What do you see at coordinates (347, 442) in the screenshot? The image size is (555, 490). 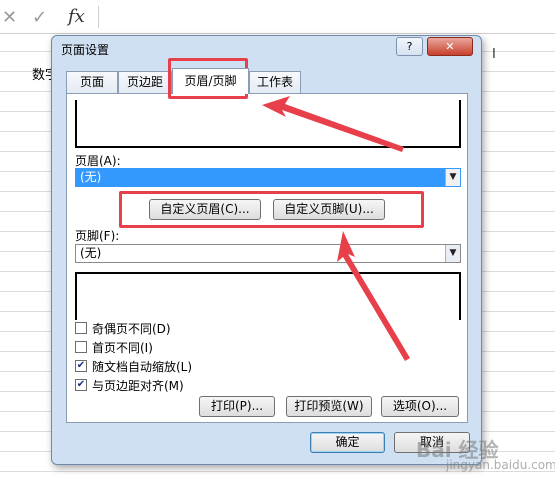 I see `ok-button: 确定` at bounding box center [347, 442].